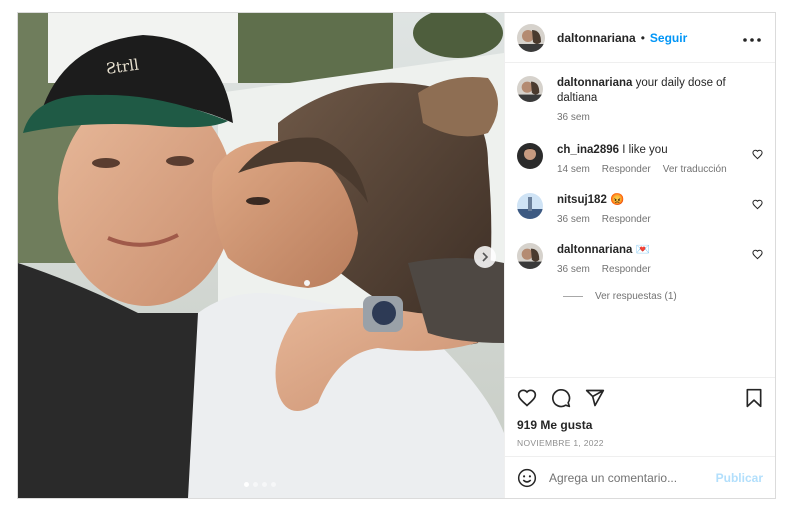  I want to click on chevron-right-icon, so click(485, 257).